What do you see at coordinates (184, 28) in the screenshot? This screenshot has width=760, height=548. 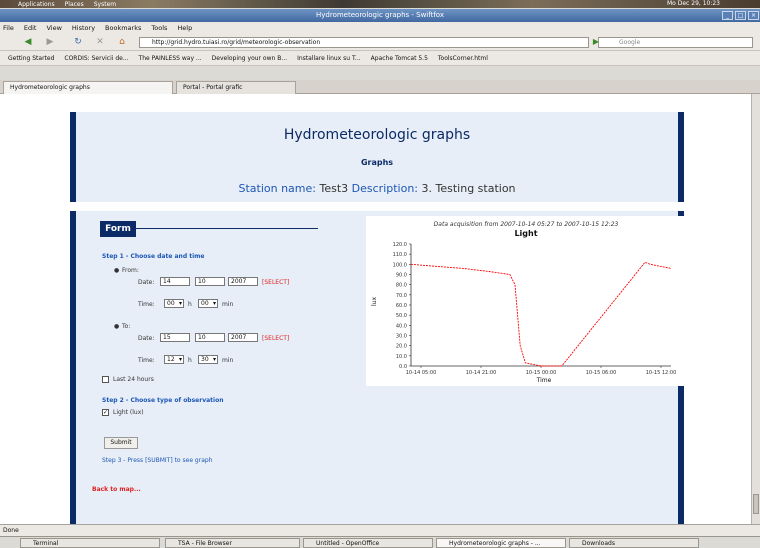 I see `menu-help: Help` at bounding box center [184, 28].